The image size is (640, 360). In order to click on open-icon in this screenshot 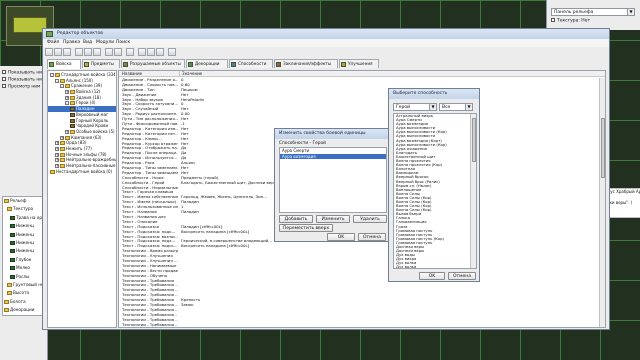, I will do `click(58, 52)`.